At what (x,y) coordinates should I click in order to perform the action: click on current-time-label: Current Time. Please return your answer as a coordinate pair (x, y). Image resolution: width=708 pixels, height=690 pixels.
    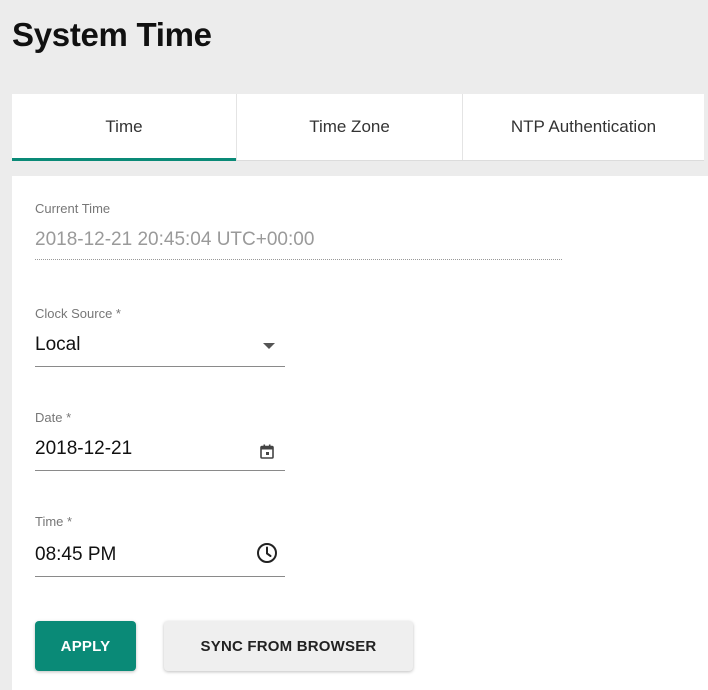
    Looking at the image, I should click on (73, 208).